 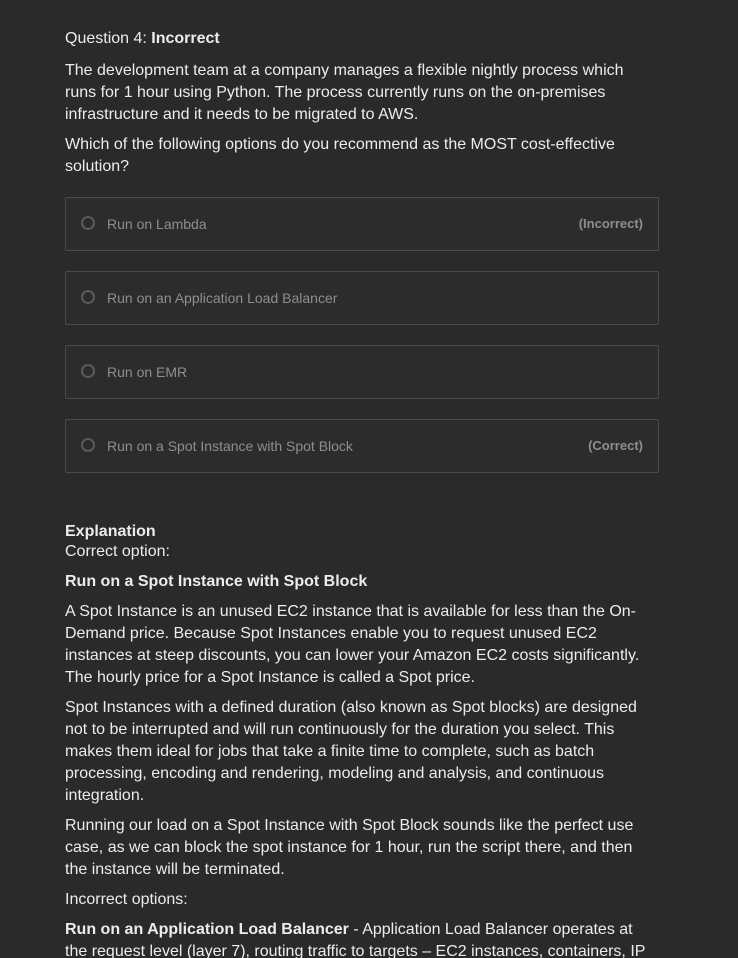 I want to click on option-result-badge: (Incorrect), so click(x=610, y=223).